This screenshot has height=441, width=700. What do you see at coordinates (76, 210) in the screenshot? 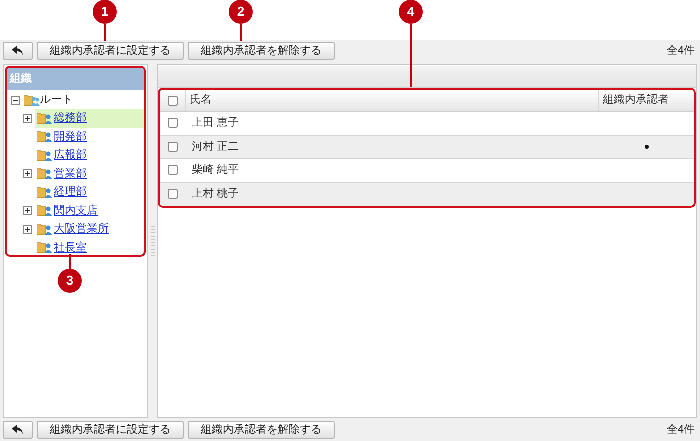
I see `tree-link: 関内支店` at bounding box center [76, 210].